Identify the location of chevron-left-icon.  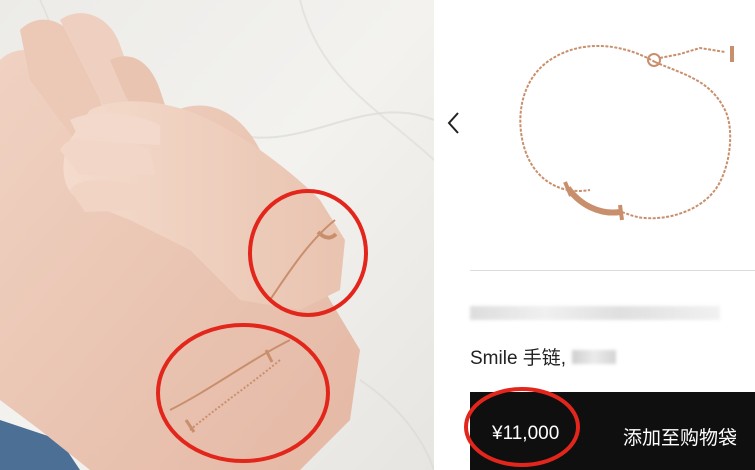
(453, 123).